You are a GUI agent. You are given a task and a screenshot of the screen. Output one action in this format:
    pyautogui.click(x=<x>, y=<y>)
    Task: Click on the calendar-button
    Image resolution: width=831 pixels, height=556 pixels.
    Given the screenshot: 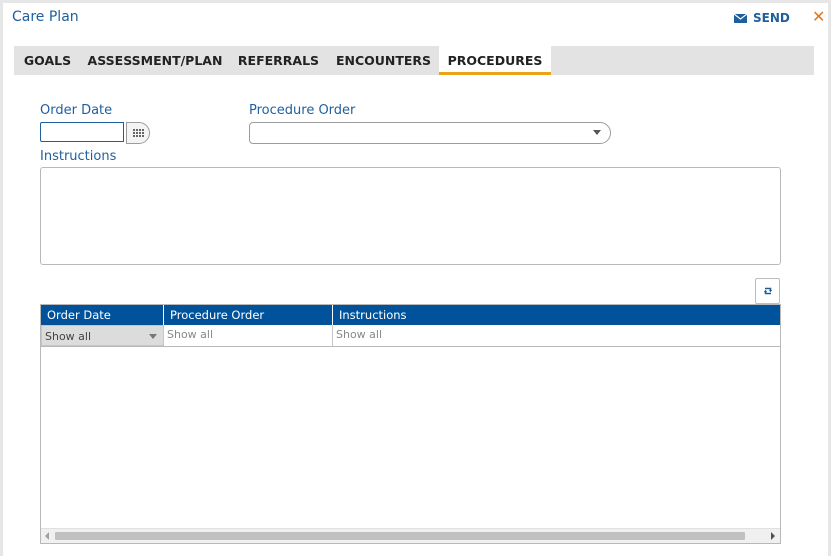 What is the action you would take?
    pyautogui.click(x=138, y=133)
    